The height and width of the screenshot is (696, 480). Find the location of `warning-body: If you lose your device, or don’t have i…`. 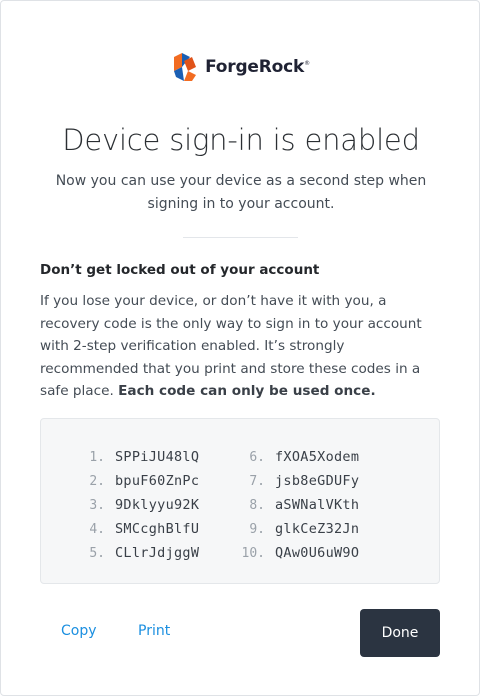

warning-body: If you lose your device, or don’t have i… is located at coordinates (242, 346).